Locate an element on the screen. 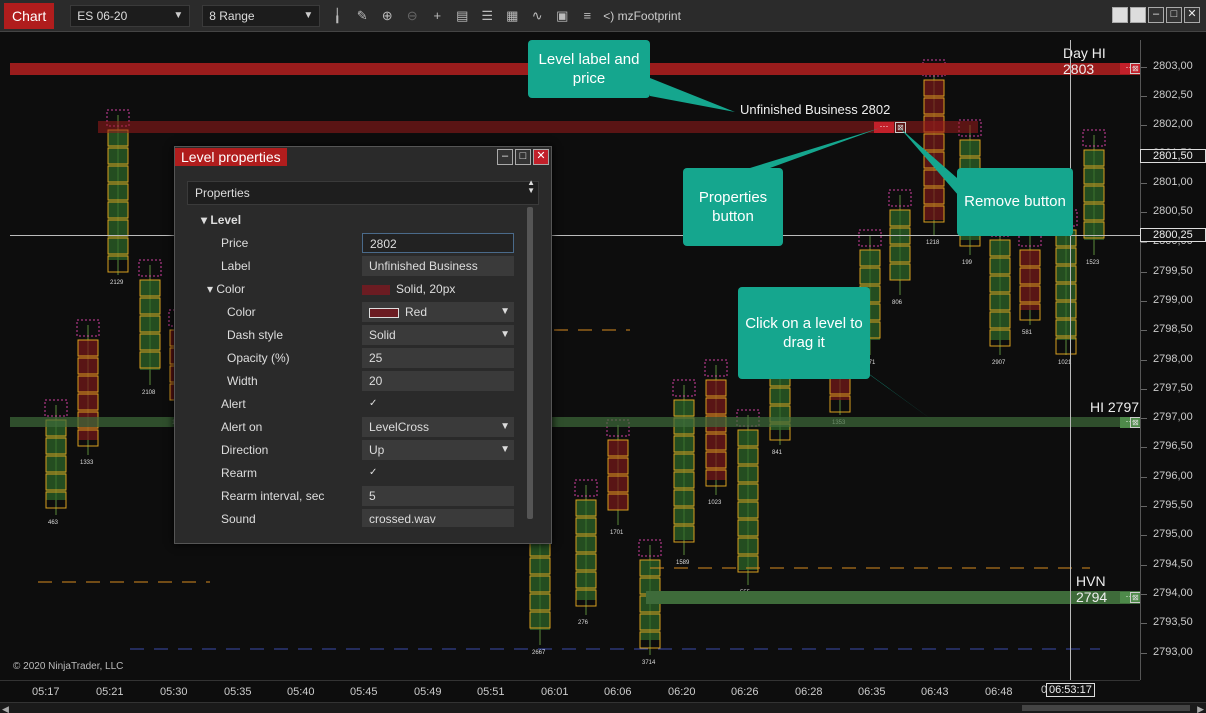  prop-row-dash-style: Dash style Solid ▼ is located at coordinates (357, 335).